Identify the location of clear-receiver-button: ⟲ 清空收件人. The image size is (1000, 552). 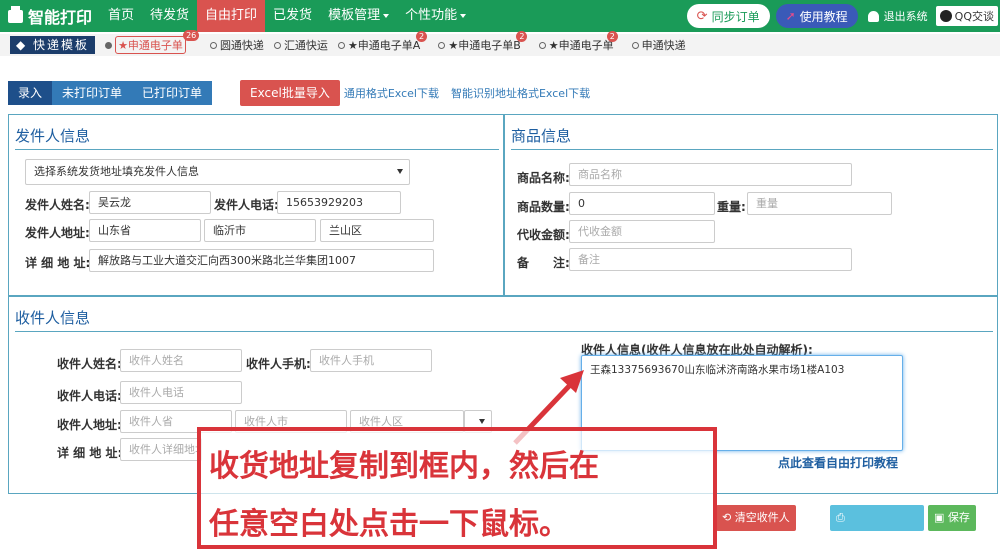
(756, 518).